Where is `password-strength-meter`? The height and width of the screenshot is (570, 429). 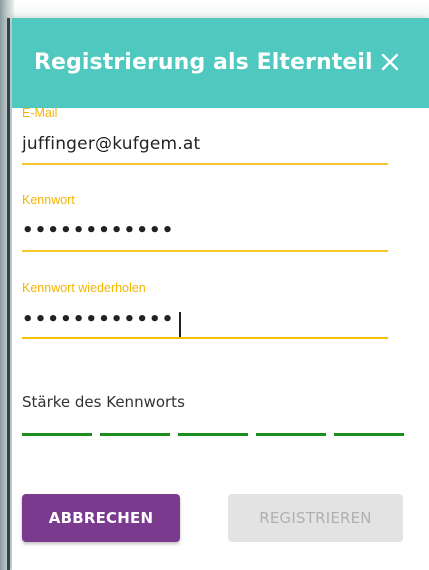 password-strength-meter is located at coordinates (213, 435).